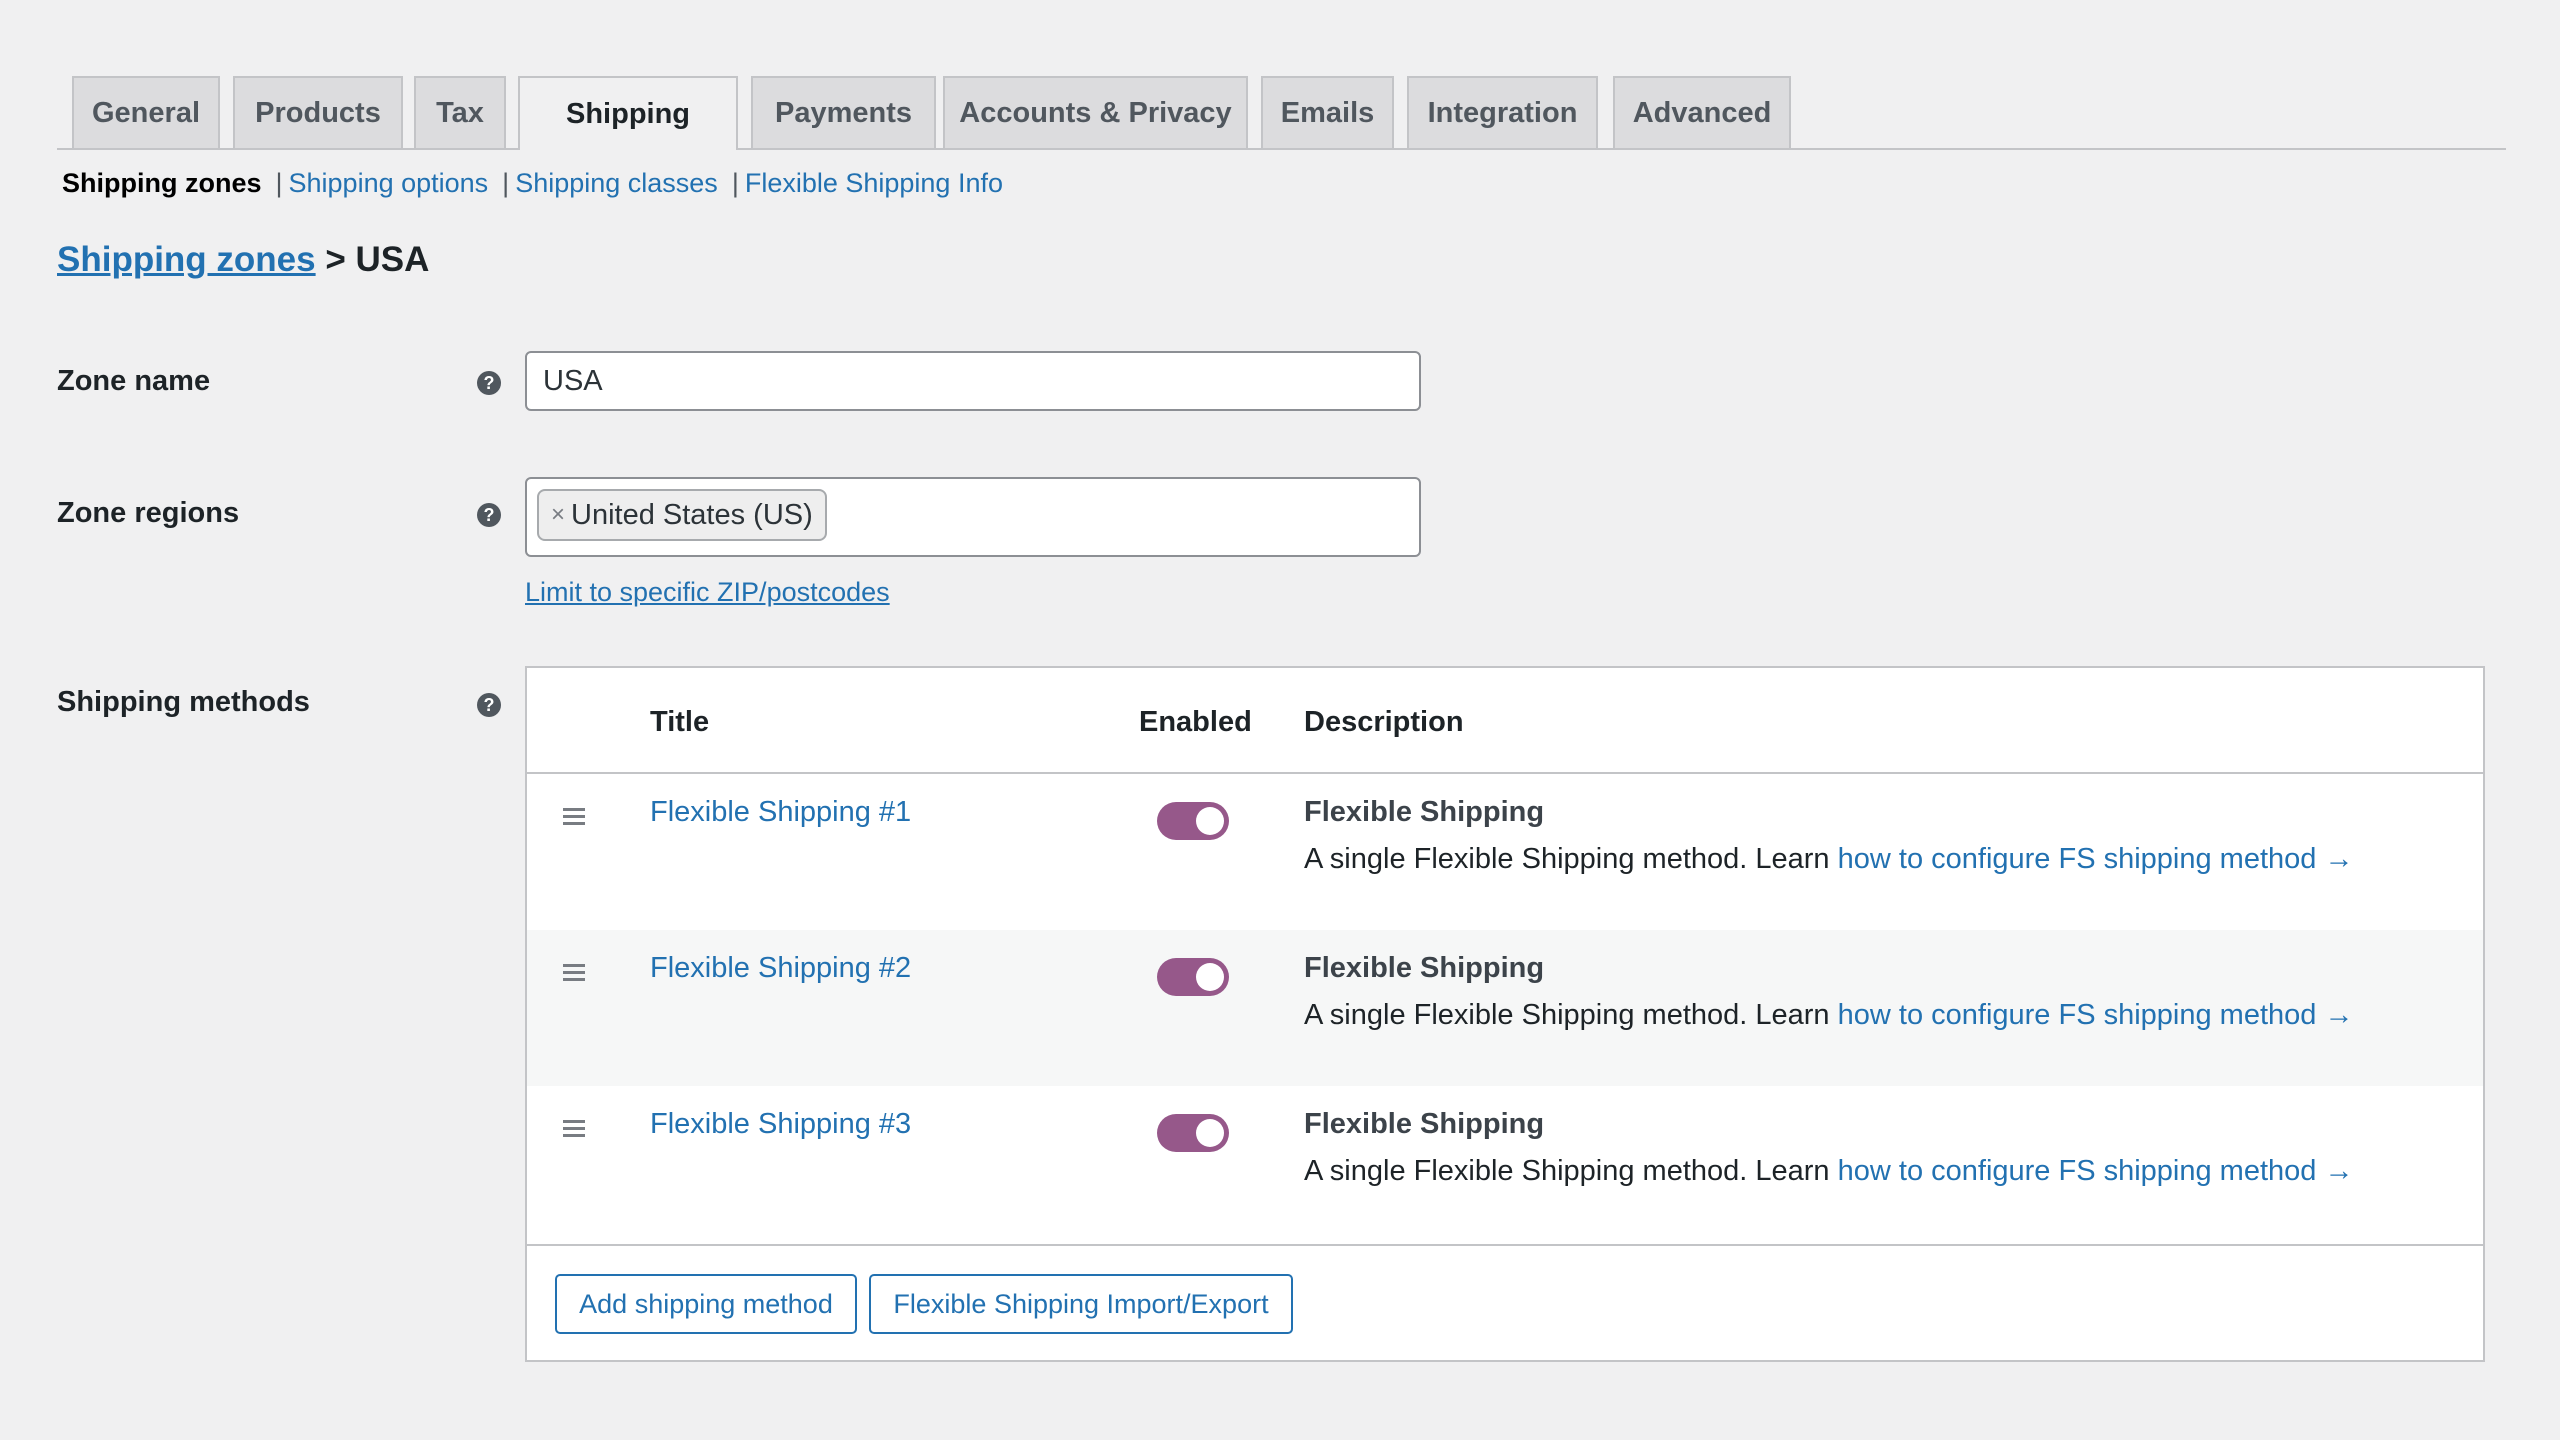  I want to click on zone-name-label: Zone name, so click(134, 381).